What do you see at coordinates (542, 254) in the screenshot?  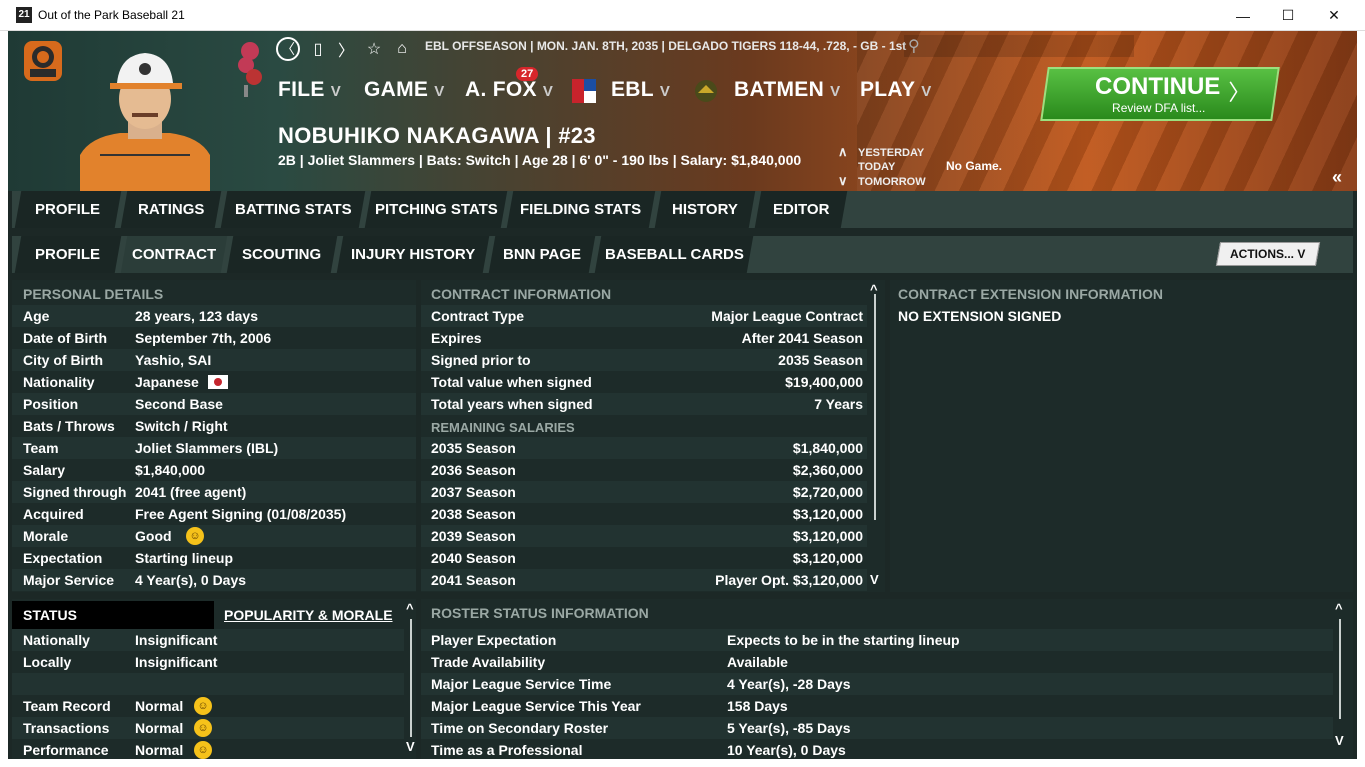 I see `subtab-bnn-page: BNN PAGE` at bounding box center [542, 254].